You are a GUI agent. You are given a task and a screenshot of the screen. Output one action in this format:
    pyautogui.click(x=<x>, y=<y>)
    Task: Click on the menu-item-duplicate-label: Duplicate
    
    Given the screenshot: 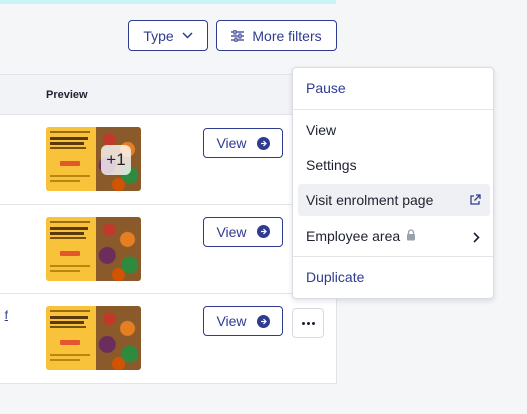 What is the action you would take?
    pyautogui.click(x=335, y=277)
    